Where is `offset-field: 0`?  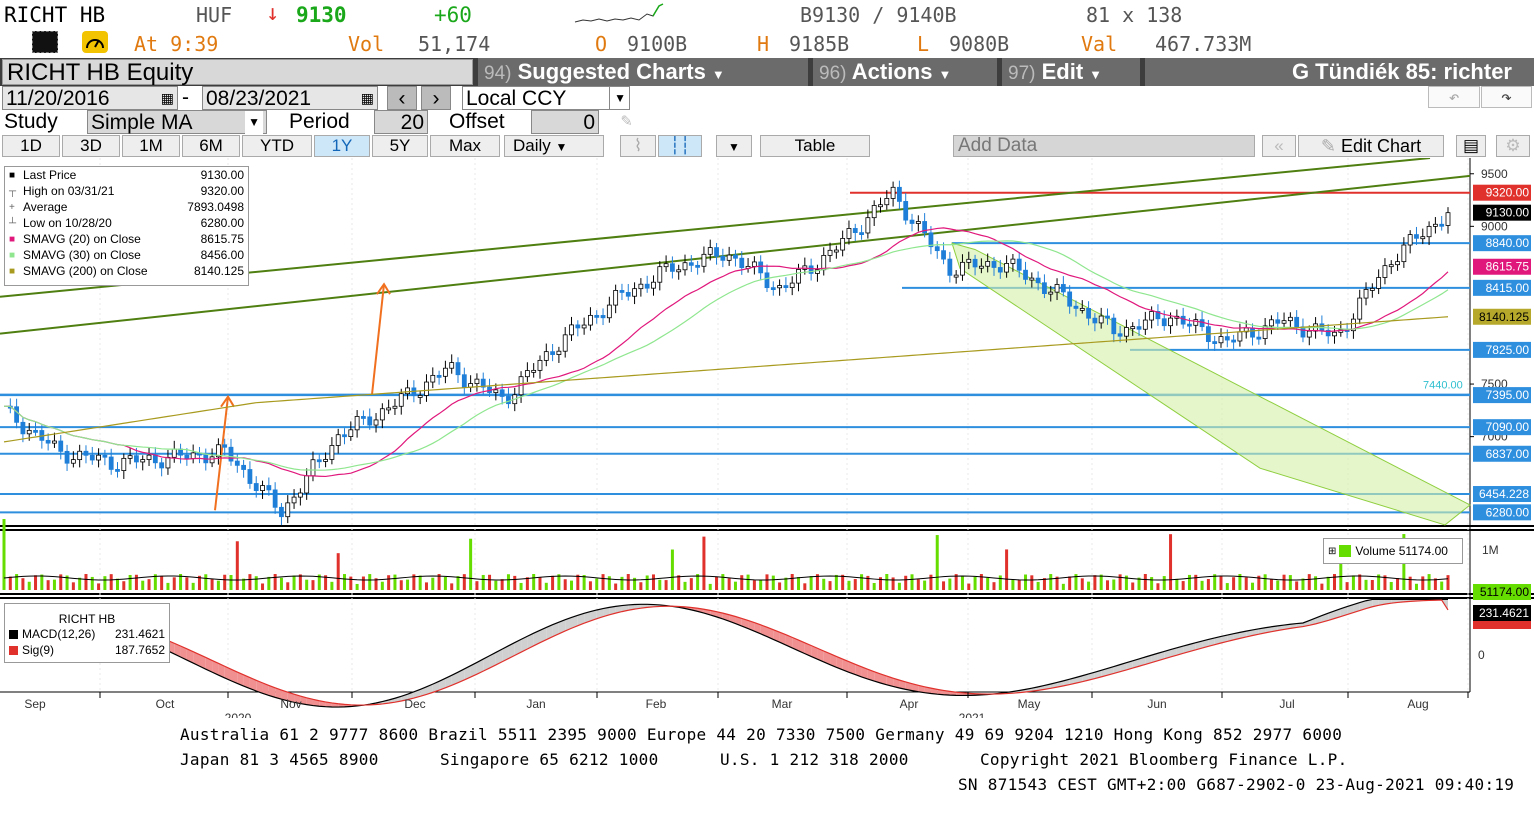
offset-field: 0 is located at coordinates (565, 122).